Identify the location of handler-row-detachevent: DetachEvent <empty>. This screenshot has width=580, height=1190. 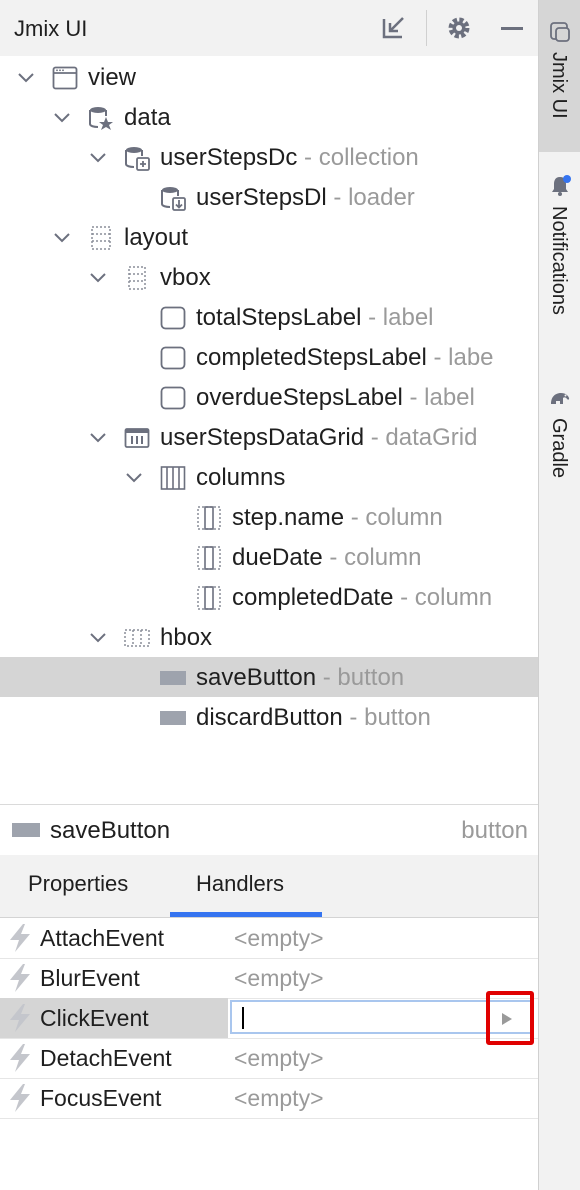
(269, 1058).